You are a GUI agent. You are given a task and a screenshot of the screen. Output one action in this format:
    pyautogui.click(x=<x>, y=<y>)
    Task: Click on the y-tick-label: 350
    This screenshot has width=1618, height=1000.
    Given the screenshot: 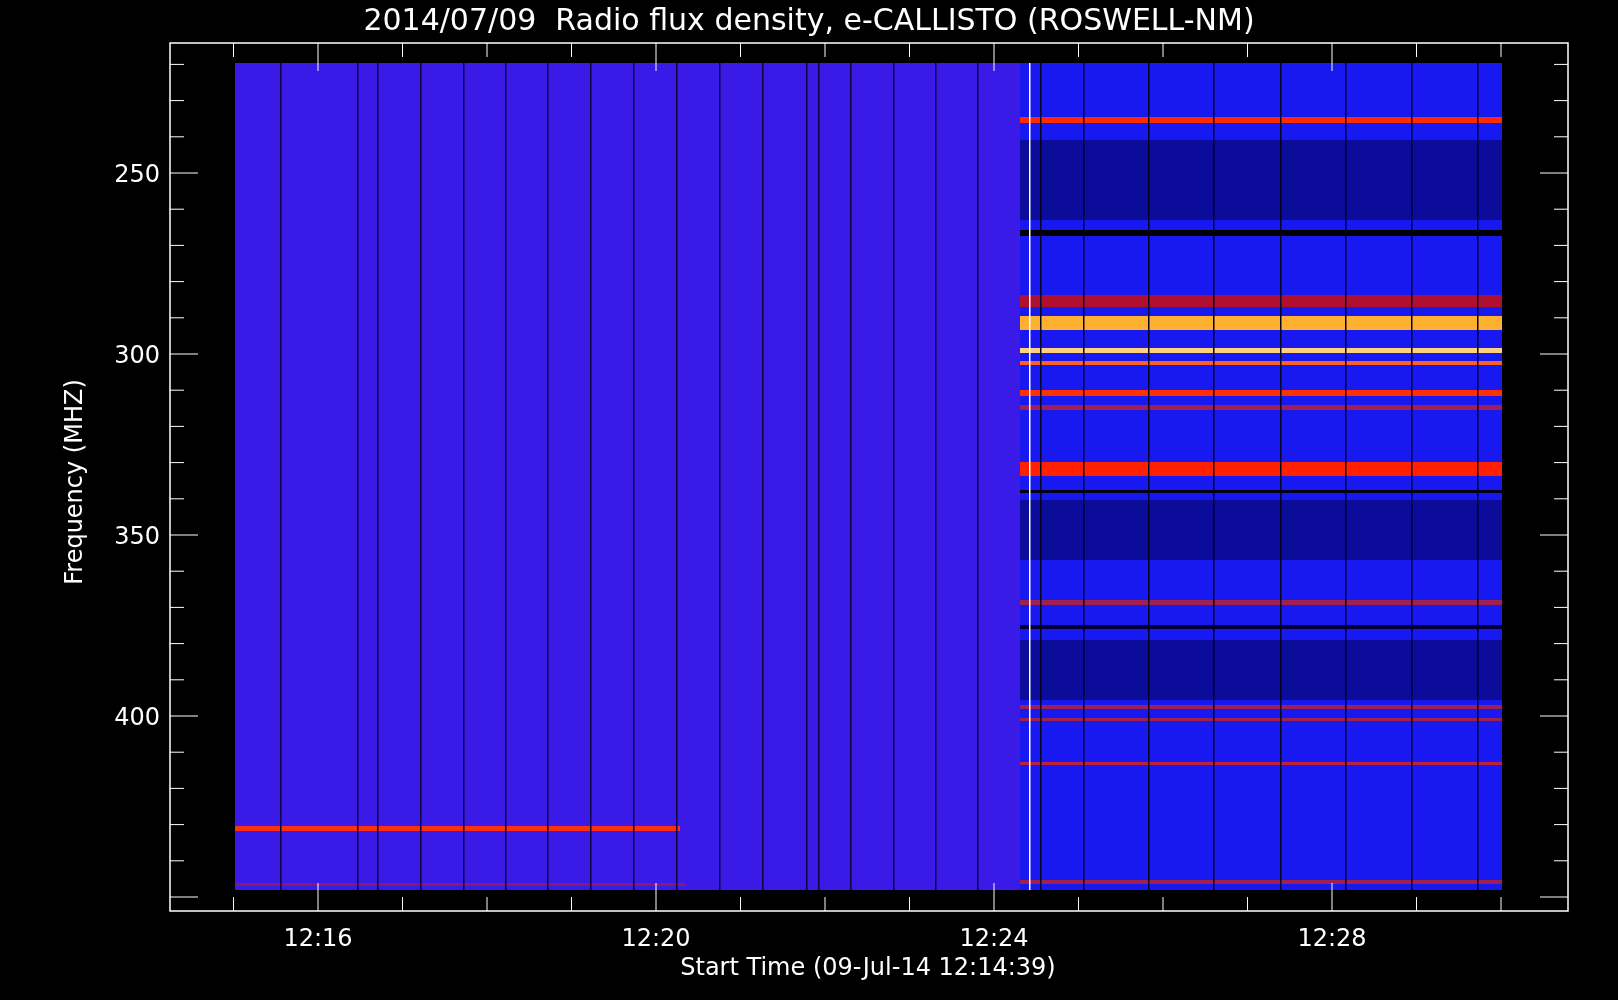 What is the action you would take?
    pyautogui.click(x=137, y=536)
    